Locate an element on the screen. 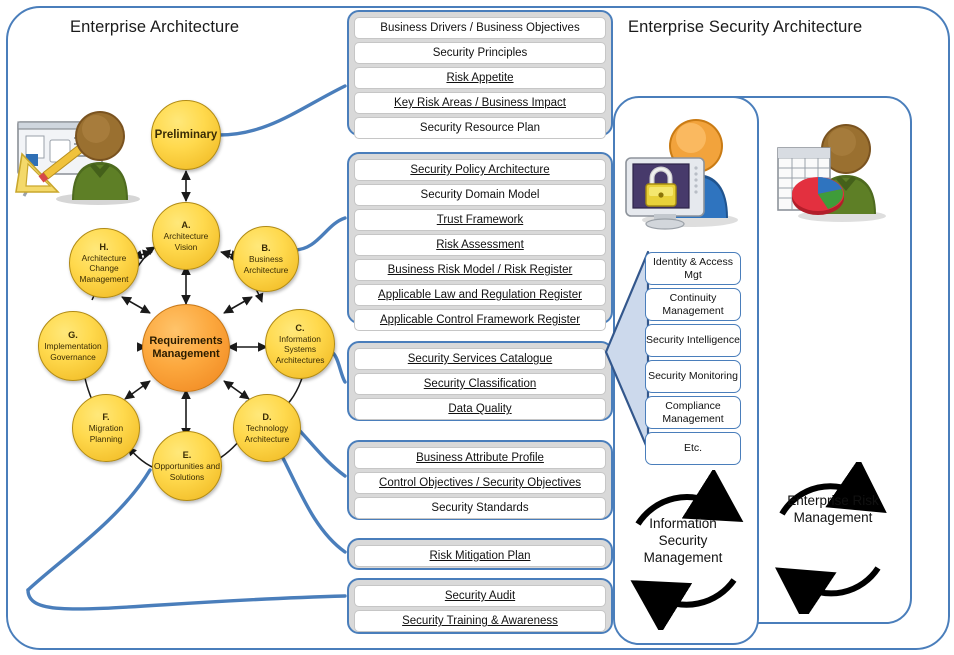 Image resolution: width=954 pixels, height=655 pixels. group-security-services-row-label: Security Classification is located at coordinates (480, 384).